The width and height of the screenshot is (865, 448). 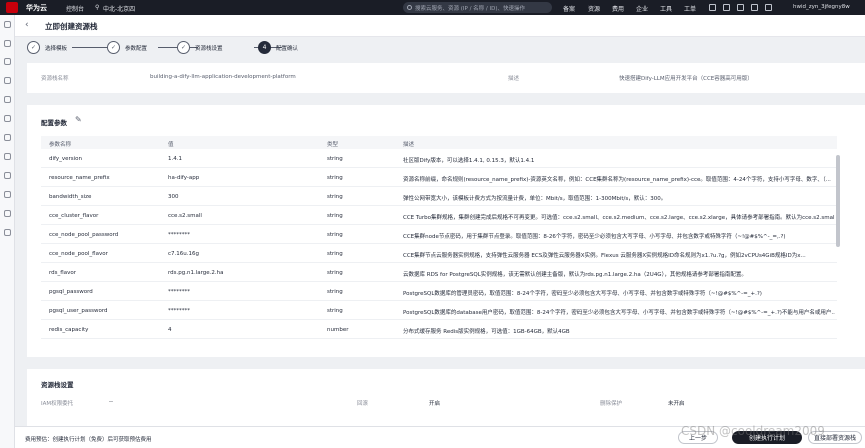 I want to click on nav-enterprise: 企业, so click(x=642, y=8).